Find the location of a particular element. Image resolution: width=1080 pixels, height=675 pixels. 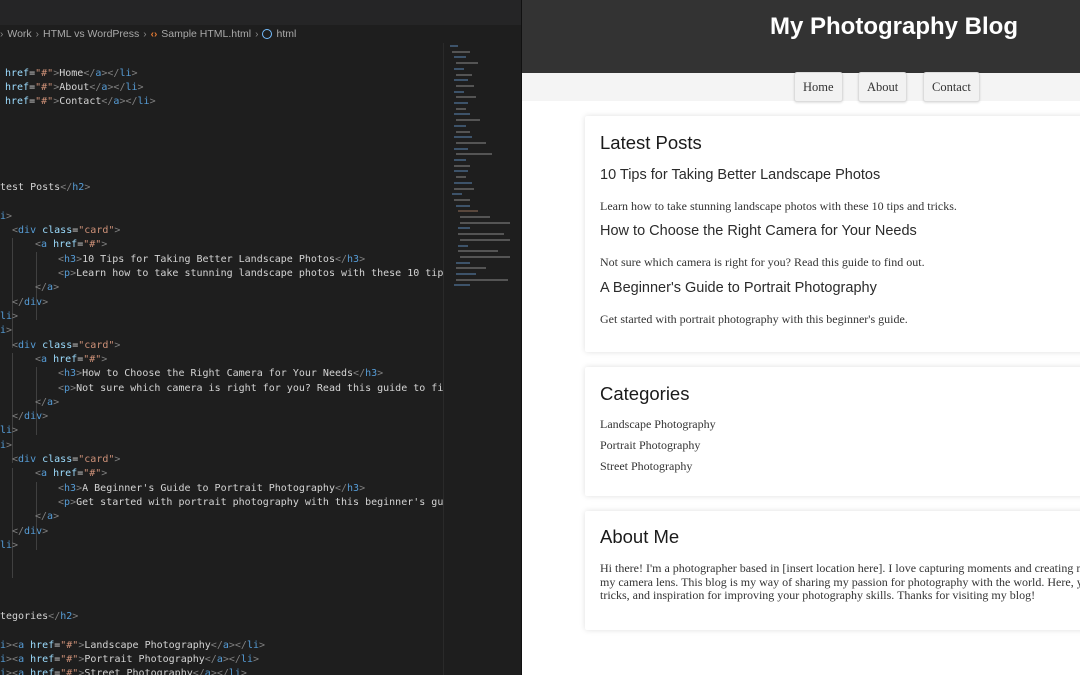

site-header: My Photography Blog is located at coordinates (801, 36).